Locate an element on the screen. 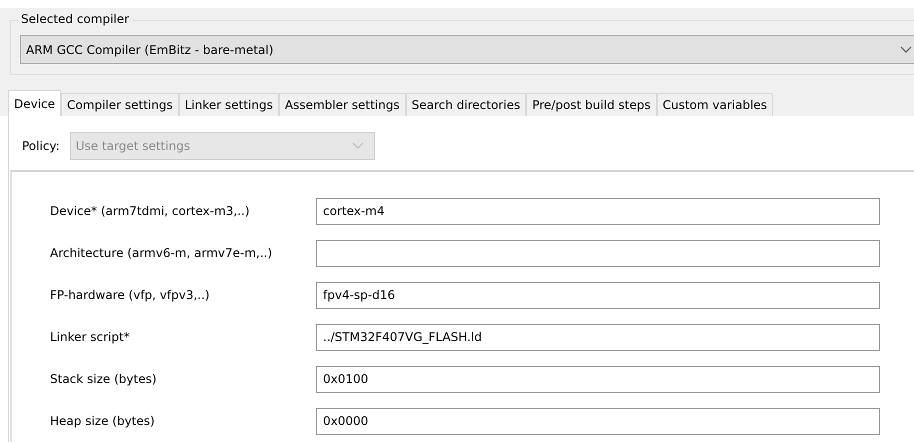 The width and height of the screenshot is (914, 443). tab: Linker settings is located at coordinates (228, 104).